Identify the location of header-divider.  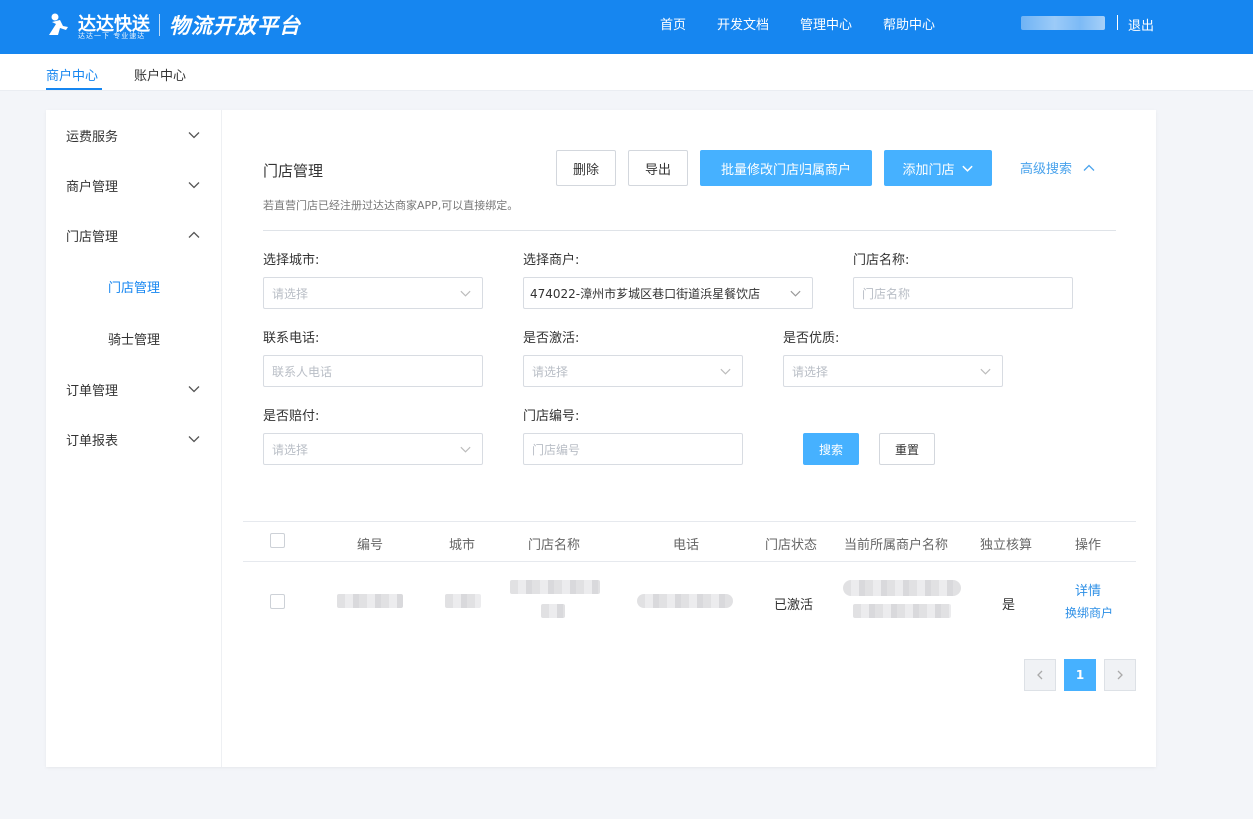
(689, 230).